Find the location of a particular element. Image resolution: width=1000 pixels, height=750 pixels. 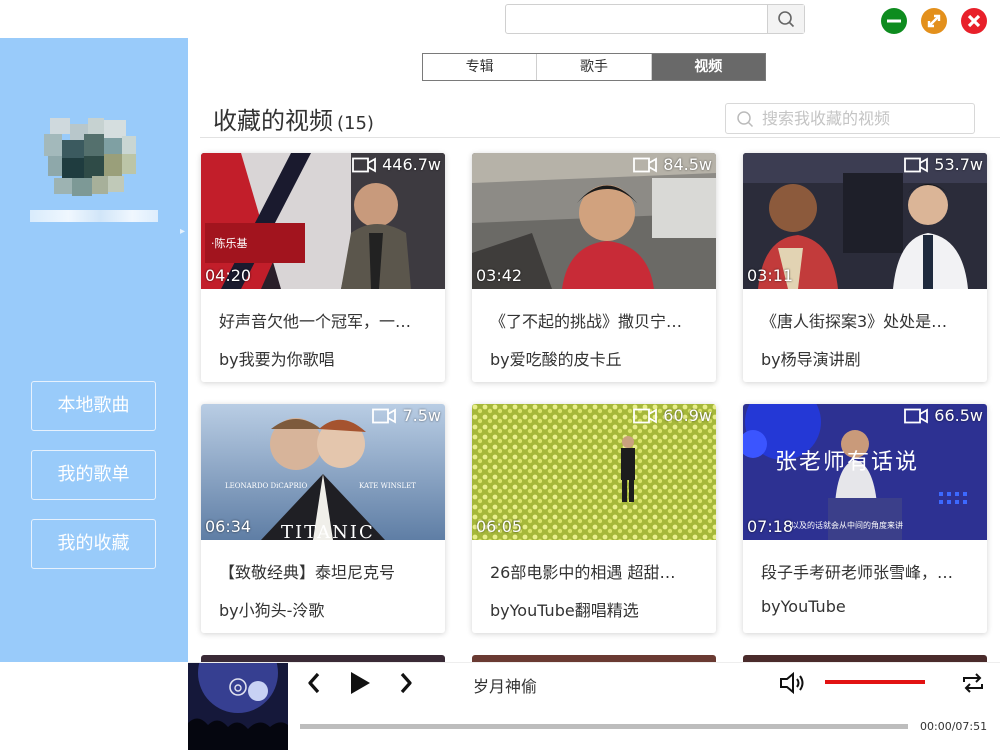

nav-local-songs: 本地歌曲 is located at coordinates (93, 406).